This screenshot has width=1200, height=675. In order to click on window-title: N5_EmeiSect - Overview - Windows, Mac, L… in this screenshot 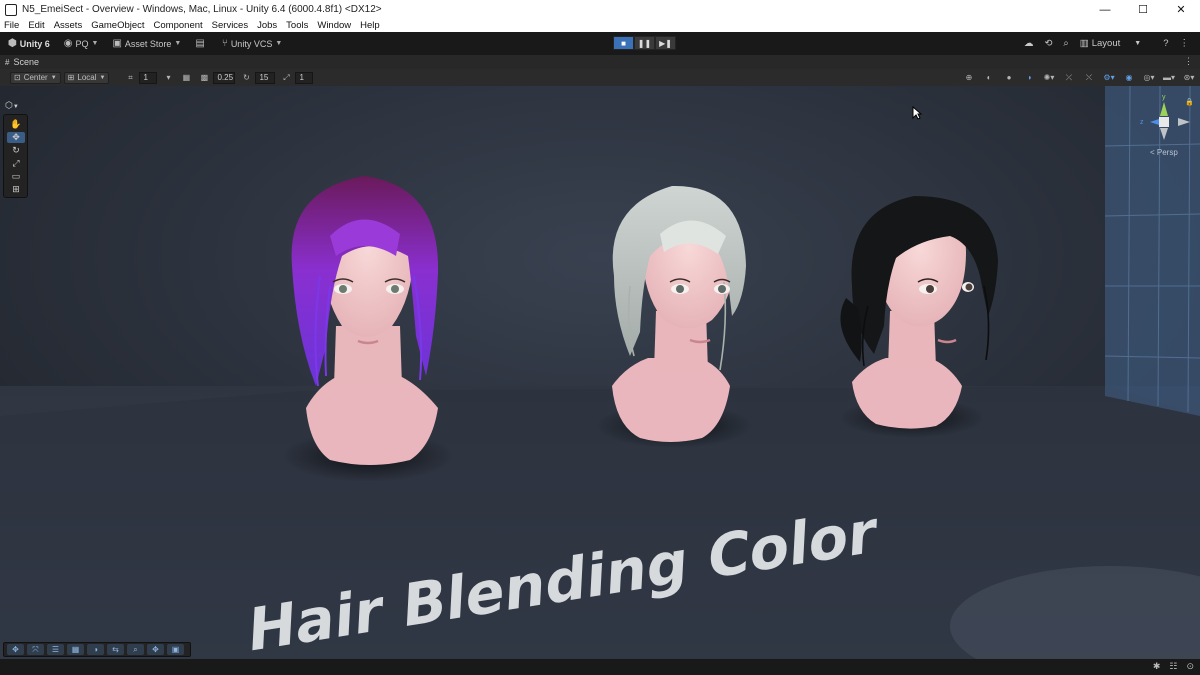, I will do `click(202, 9)`.